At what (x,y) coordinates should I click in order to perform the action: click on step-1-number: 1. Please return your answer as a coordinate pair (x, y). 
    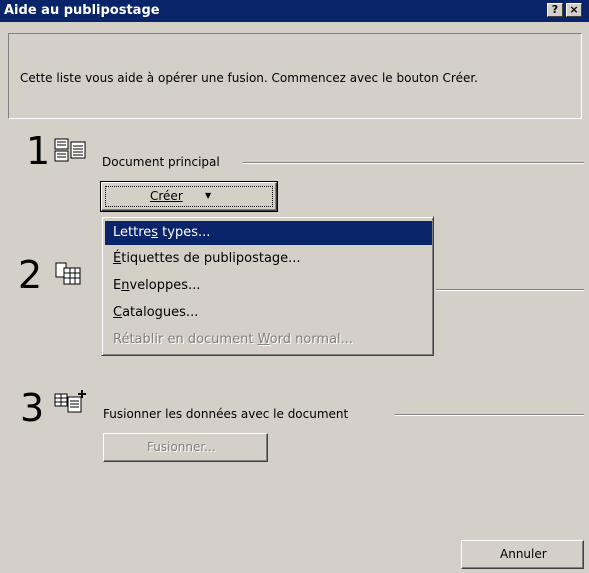
    Looking at the image, I should click on (38, 151).